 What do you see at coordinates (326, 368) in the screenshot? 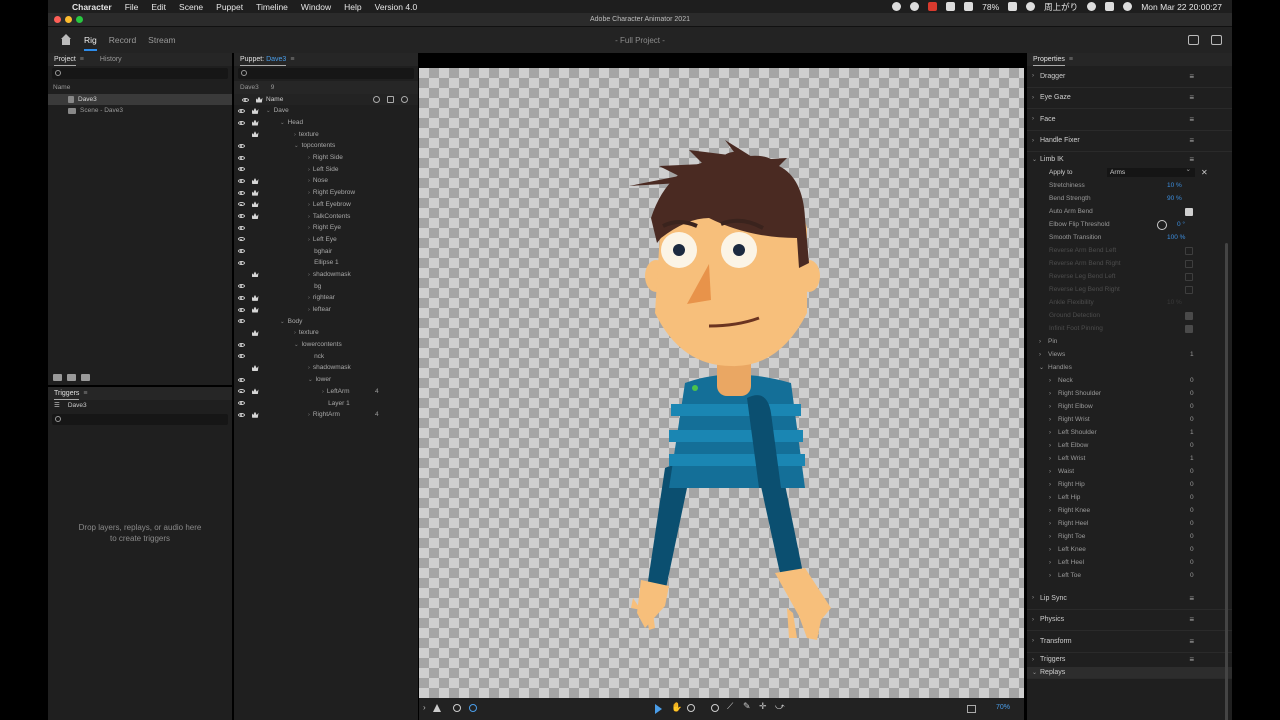
I see `layer-row: › shadowmask` at bounding box center [326, 368].